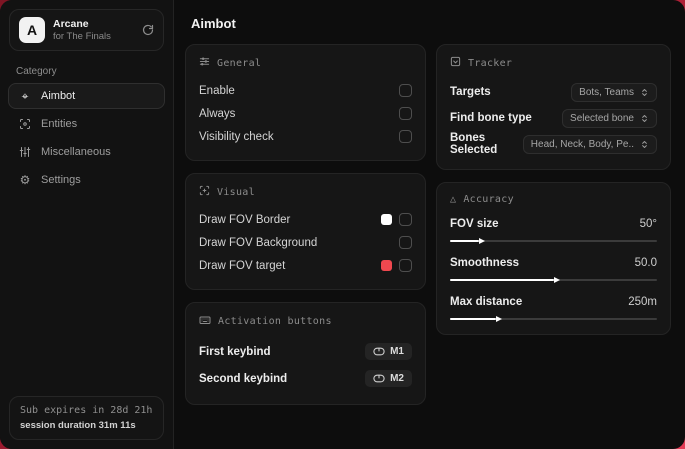 This screenshot has height=449, width=685. What do you see at coordinates (25, 95) in the screenshot?
I see `crosshair-icon: ⌖` at bounding box center [25, 95].